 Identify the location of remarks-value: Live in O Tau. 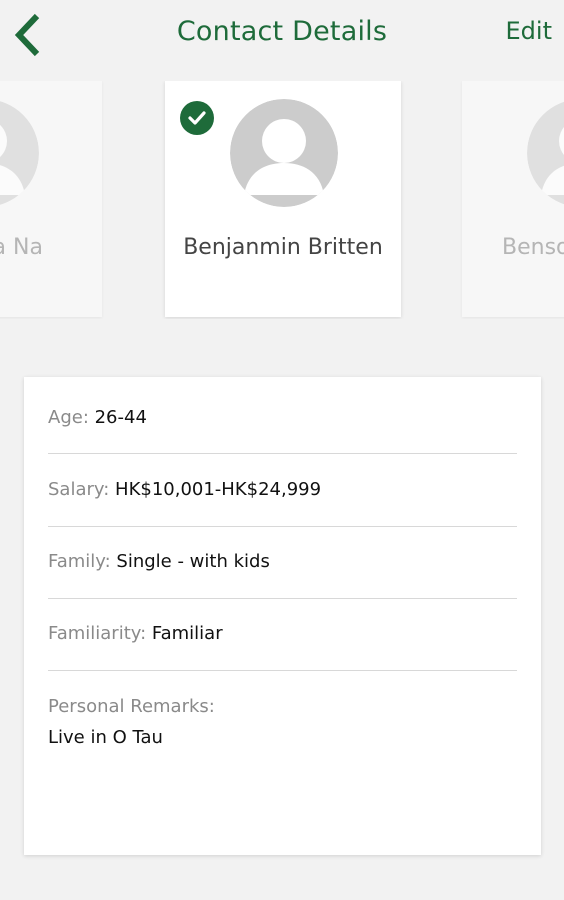
(105, 737).